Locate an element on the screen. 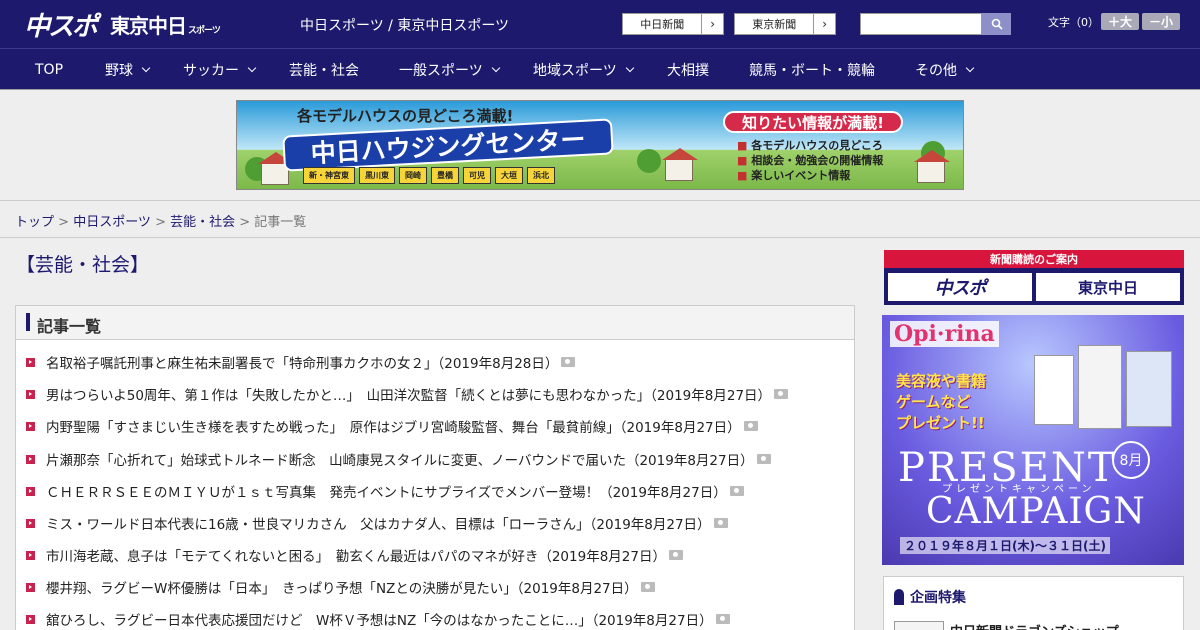 The width and height of the screenshot is (1200, 630). font-size-label: 文字（0） is located at coordinates (1073, 22).